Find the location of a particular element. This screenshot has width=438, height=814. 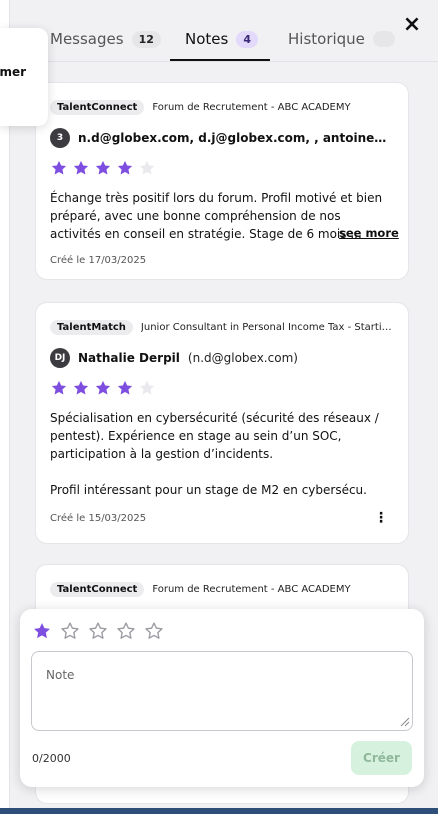

tab-notes-count: 4 is located at coordinates (247, 39).